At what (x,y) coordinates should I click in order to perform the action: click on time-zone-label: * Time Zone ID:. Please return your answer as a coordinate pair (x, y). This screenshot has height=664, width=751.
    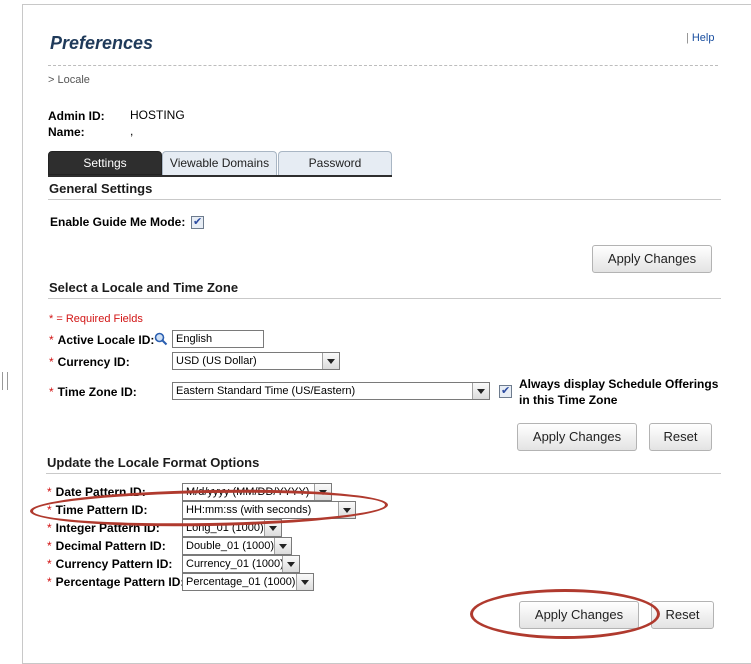
    Looking at the image, I should click on (93, 392).